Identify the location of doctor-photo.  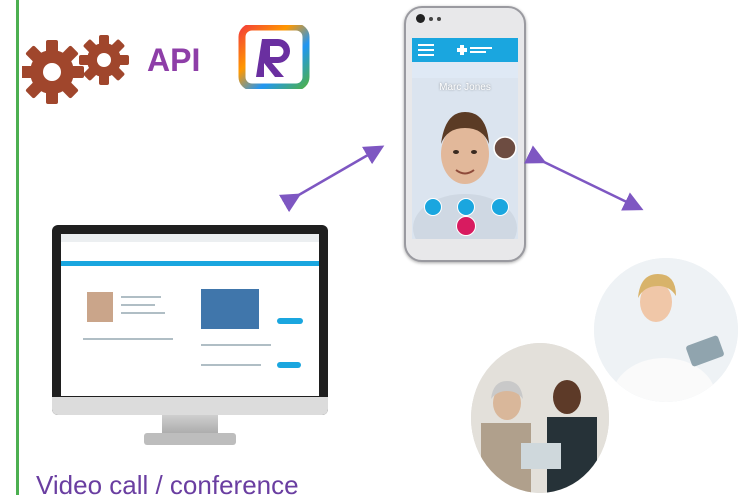
(100, 307).